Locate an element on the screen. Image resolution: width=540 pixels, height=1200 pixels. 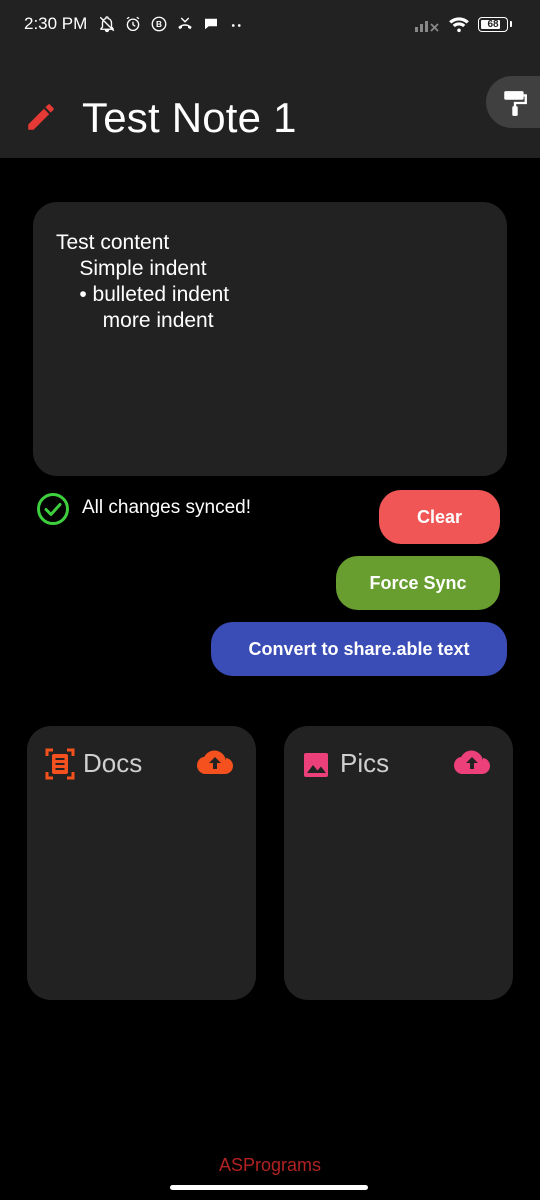
docs-card: Docs is located at coordinates (141, 863).